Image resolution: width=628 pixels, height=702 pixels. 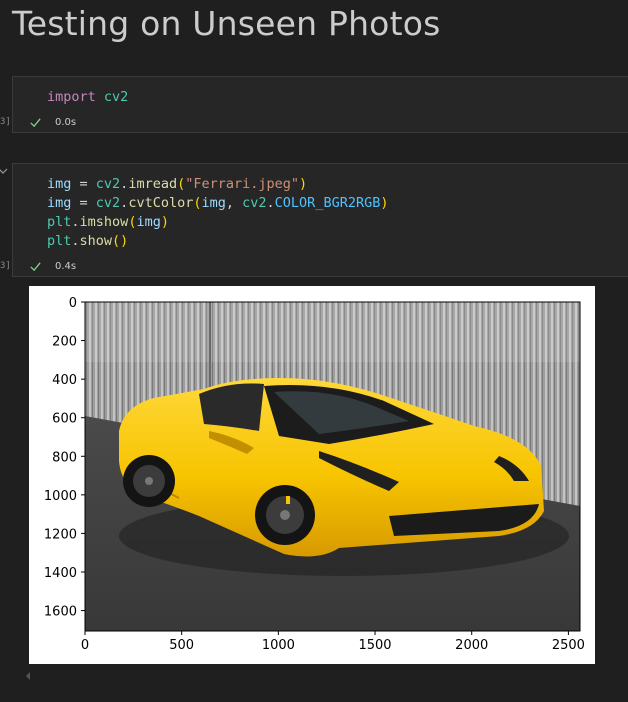 What do you see at coordinates (327, 203) in the screenshot?
I see `constant-token: COLOR_BGR2RGB` at bounding box center [327, 203].